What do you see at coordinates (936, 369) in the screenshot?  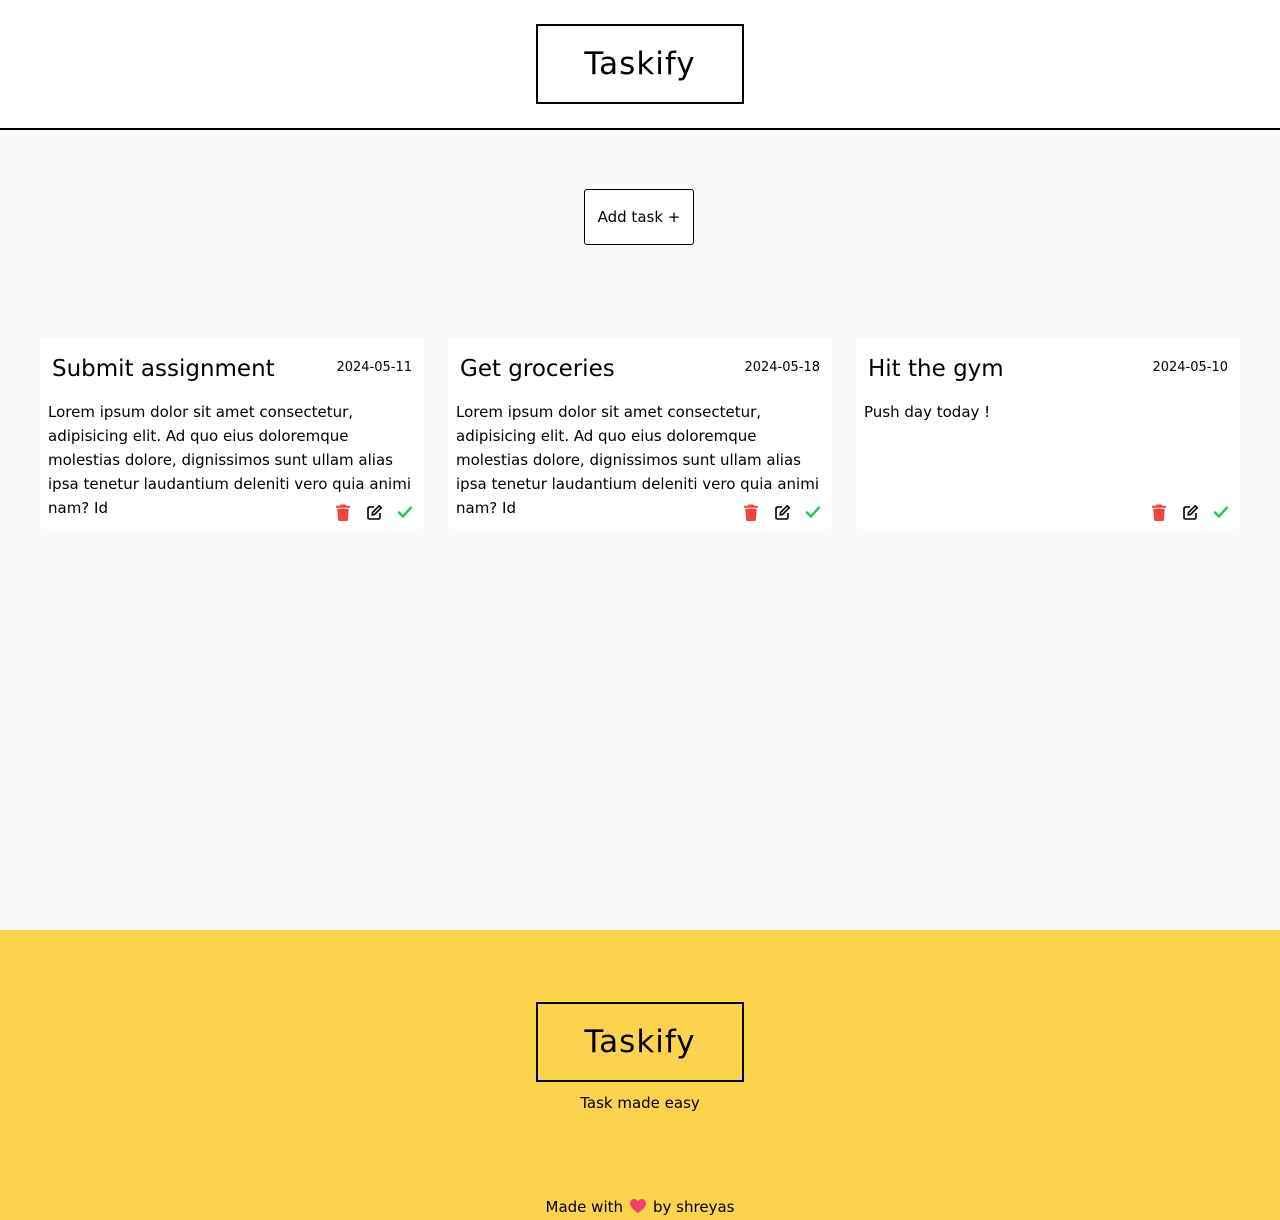 I see `task-title: Hit the gym` at bounding box center [936, 369].